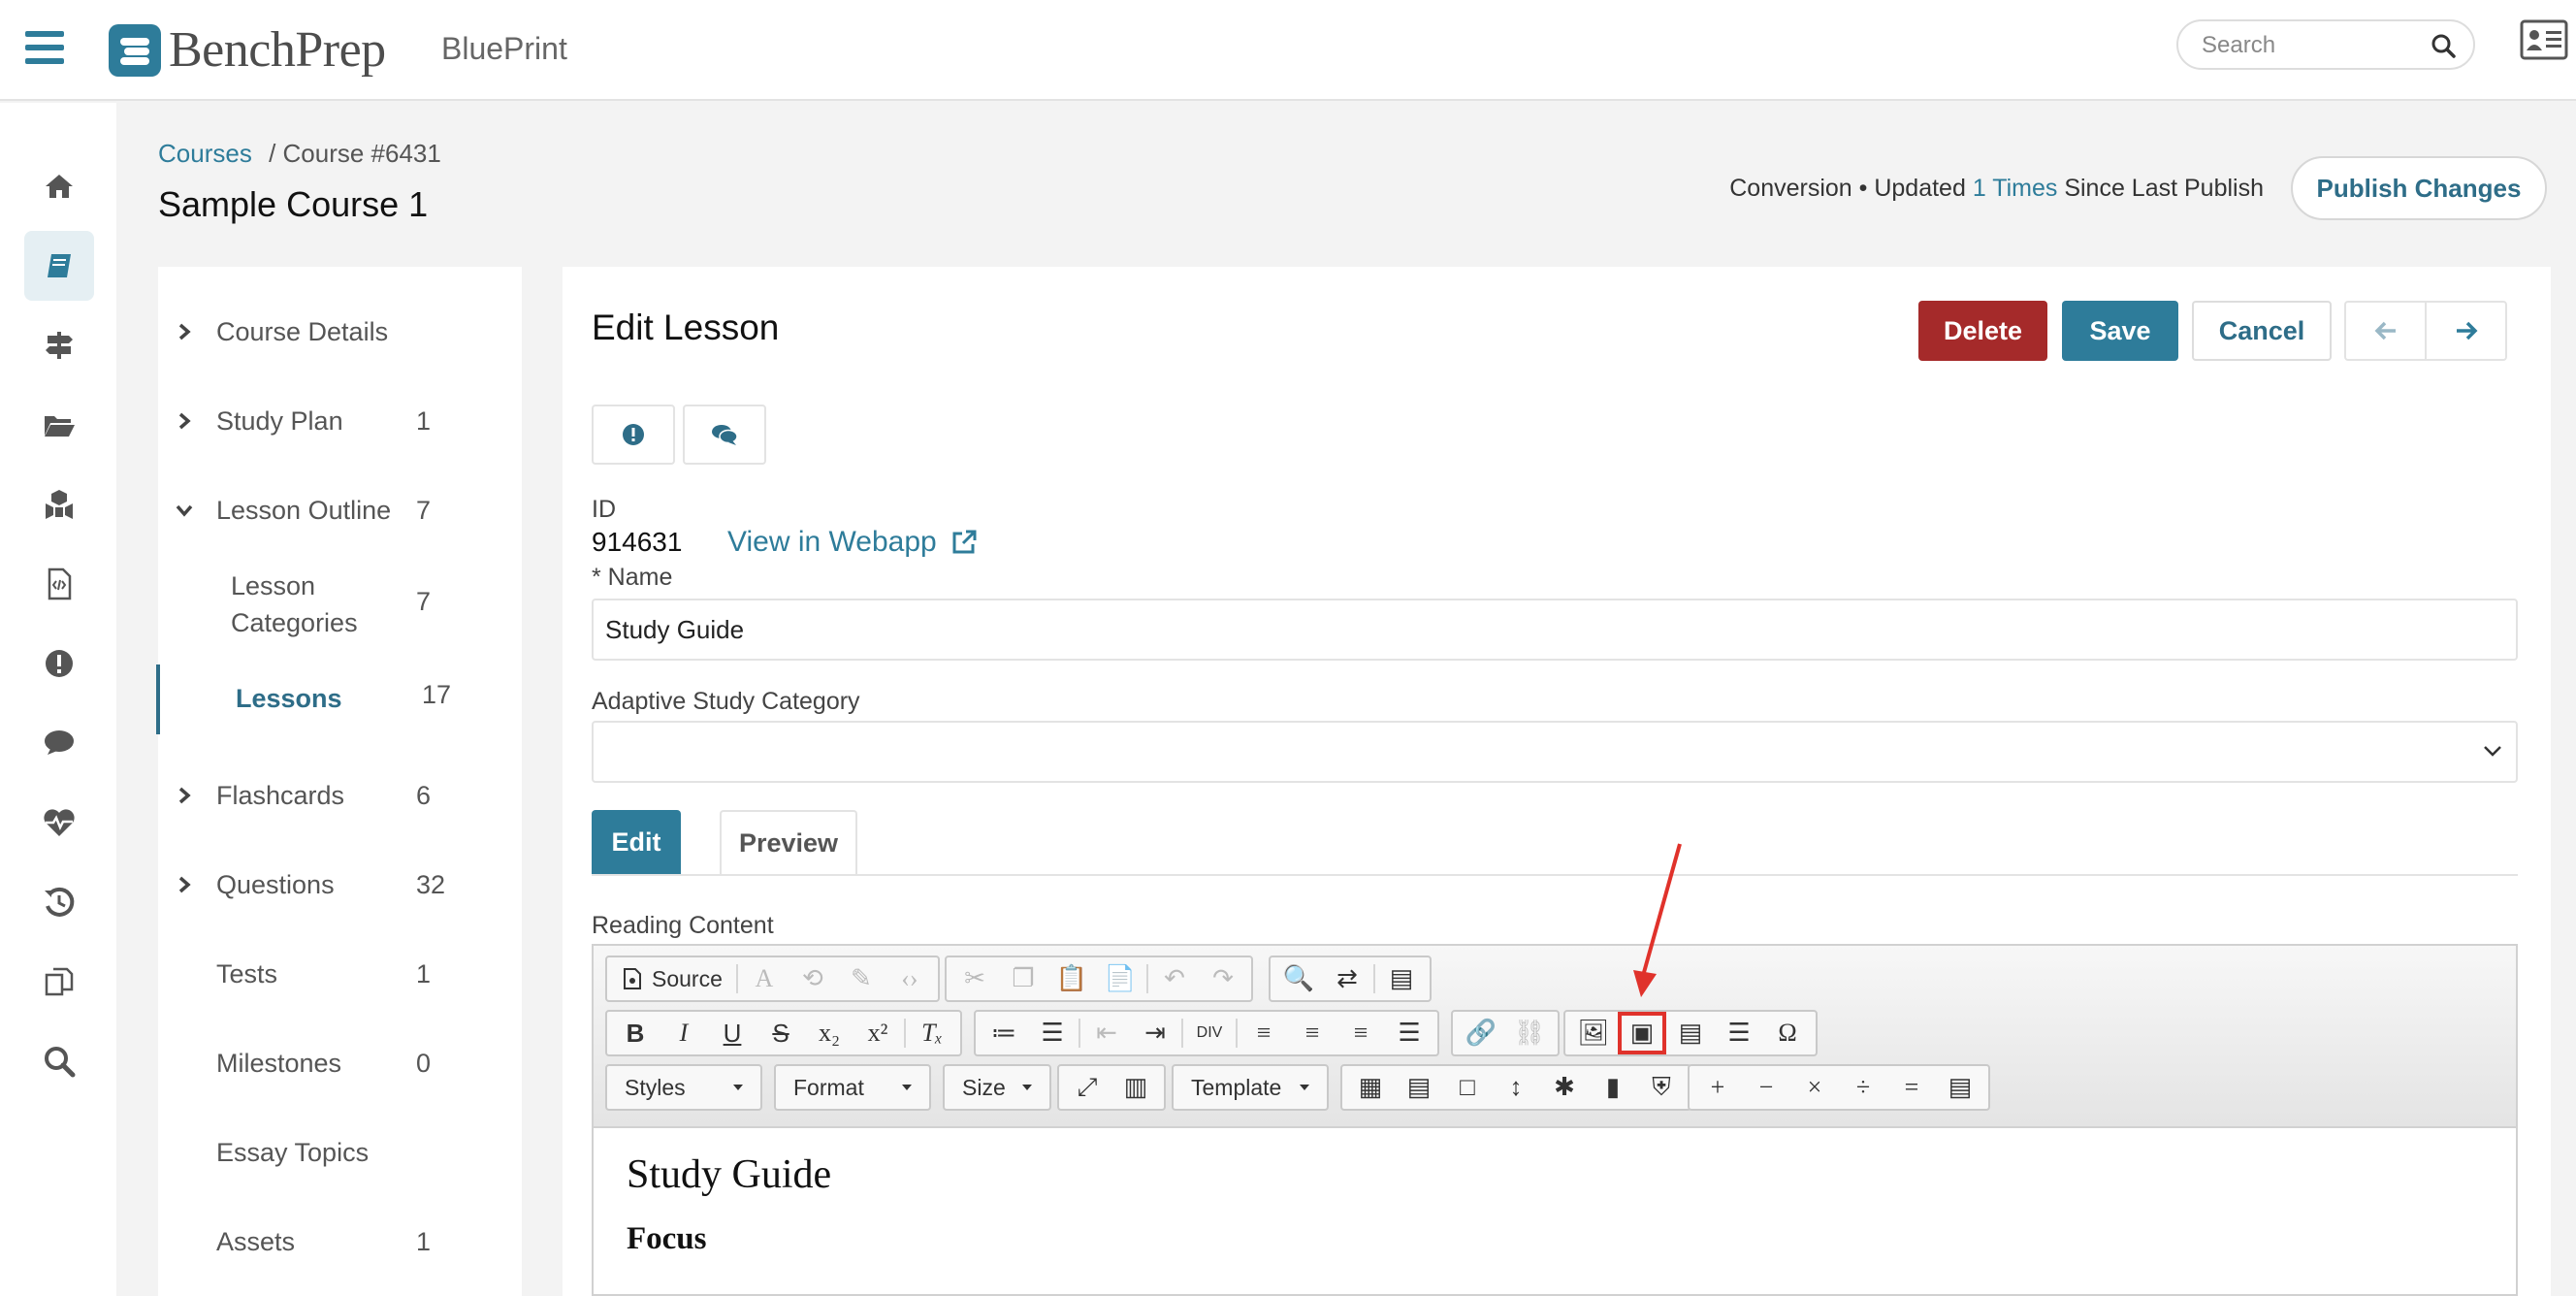 The image size is (2576, 1296). I want to click on outline-item-lessons: Lessons 17, so click(338, 699).